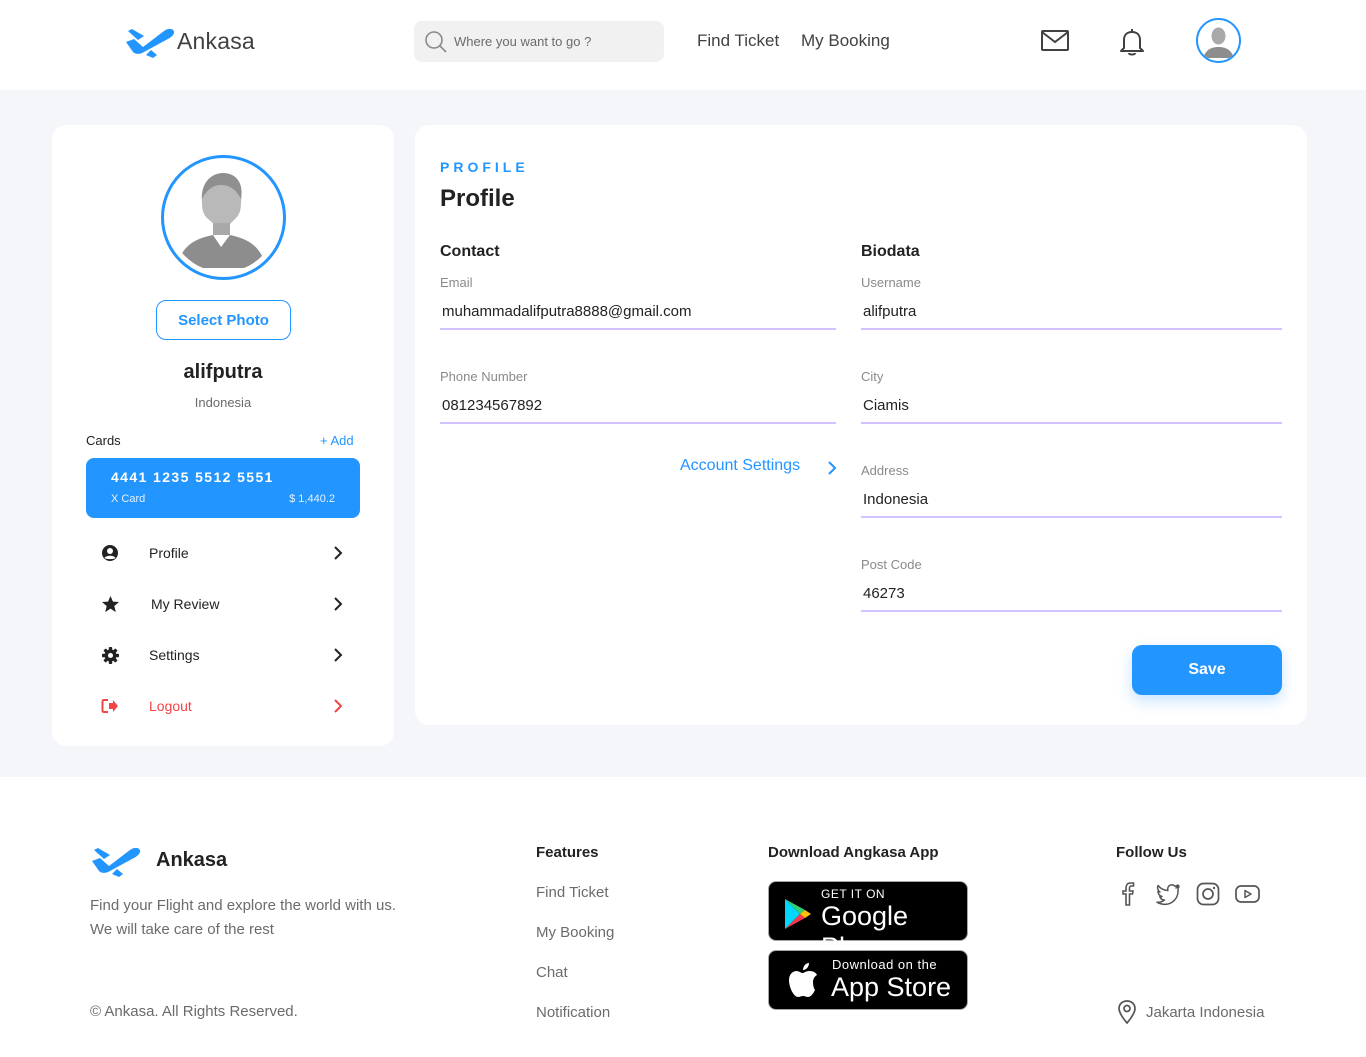  I want to click on avatar, so click(1218, 40).